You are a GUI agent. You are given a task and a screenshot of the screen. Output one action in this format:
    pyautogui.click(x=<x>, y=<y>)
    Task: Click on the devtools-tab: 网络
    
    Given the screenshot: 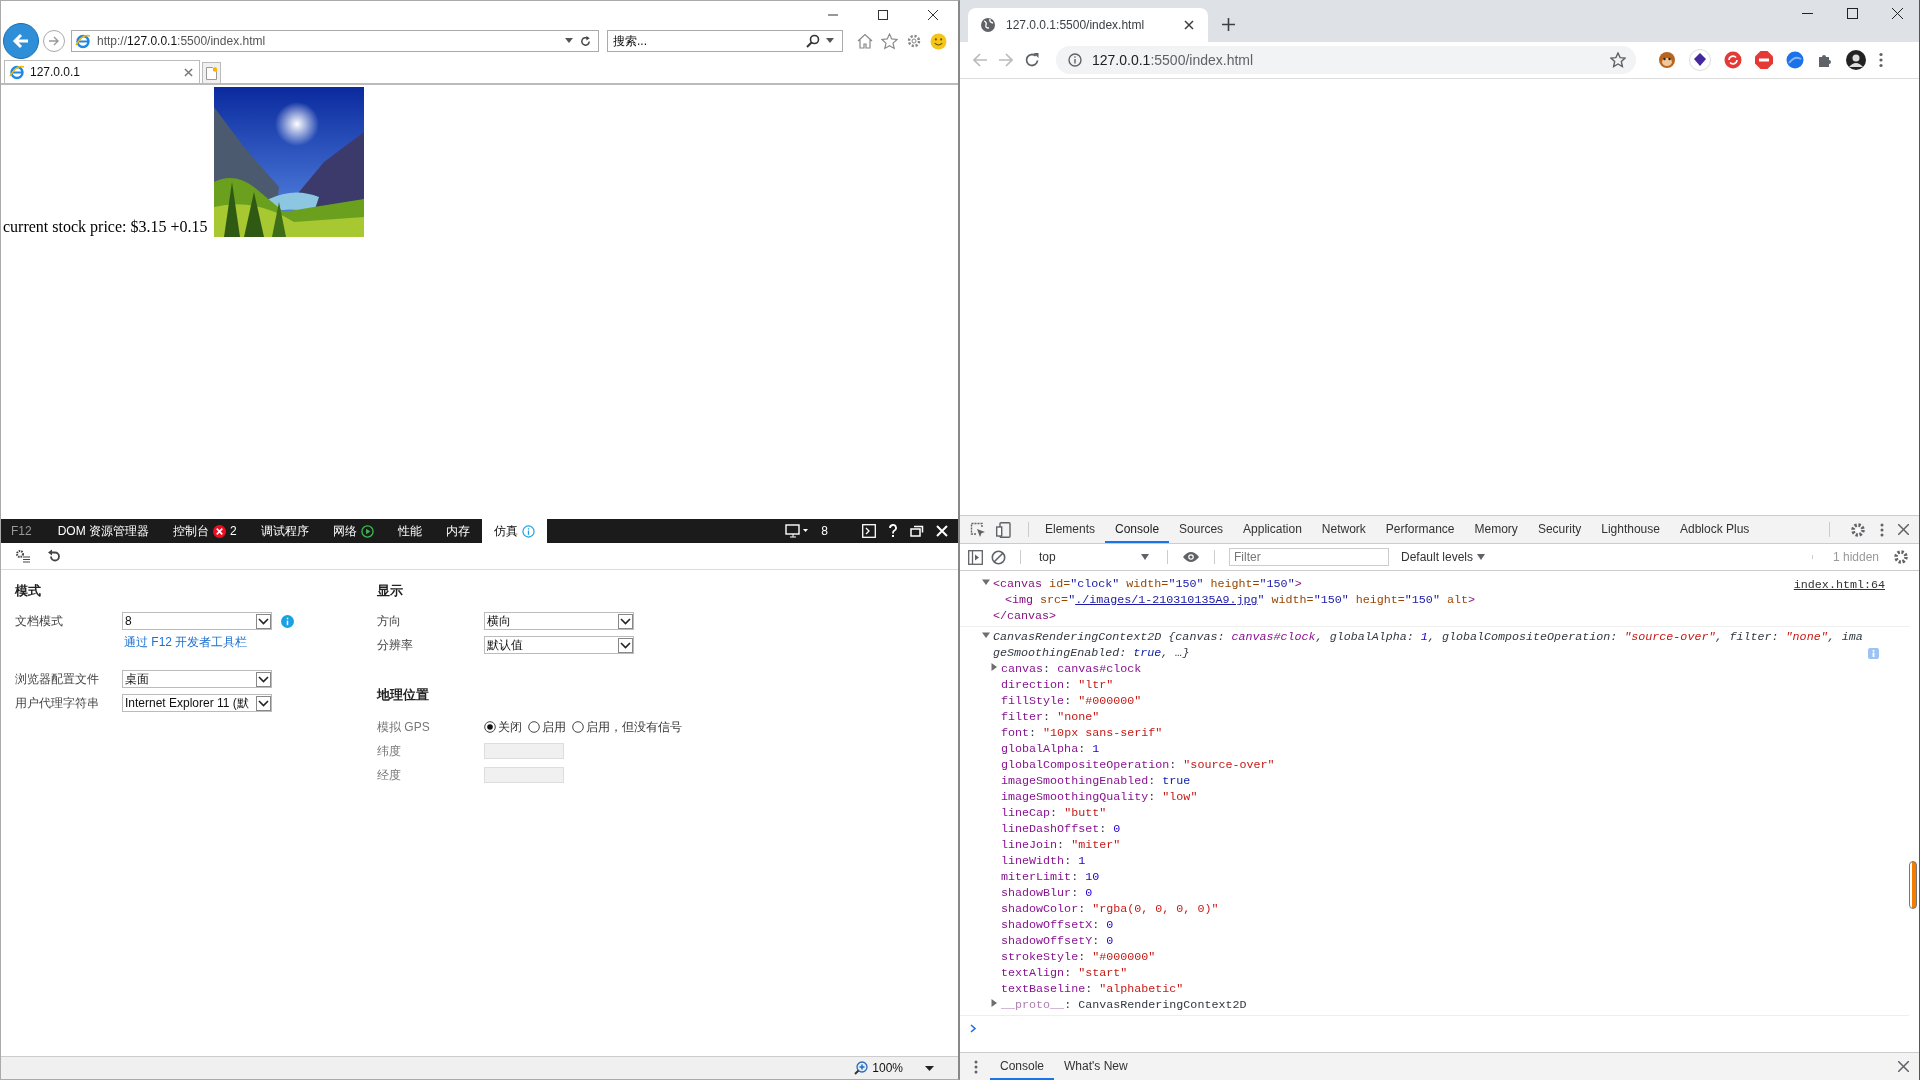 What is the action you would take?
    pyautogui.click(x=353, y=531)
    